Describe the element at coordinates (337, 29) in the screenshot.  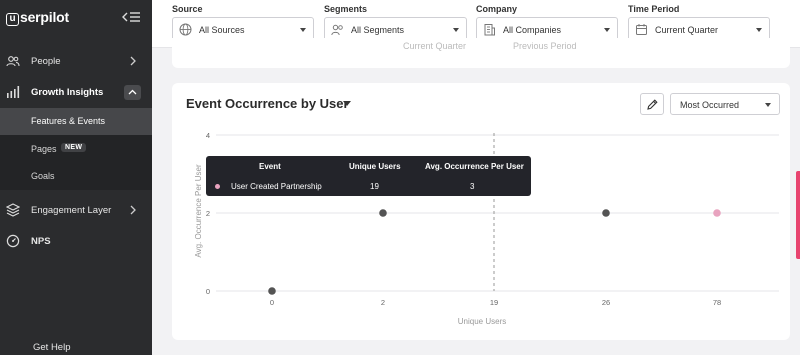
I see `segments-icon` at that location.